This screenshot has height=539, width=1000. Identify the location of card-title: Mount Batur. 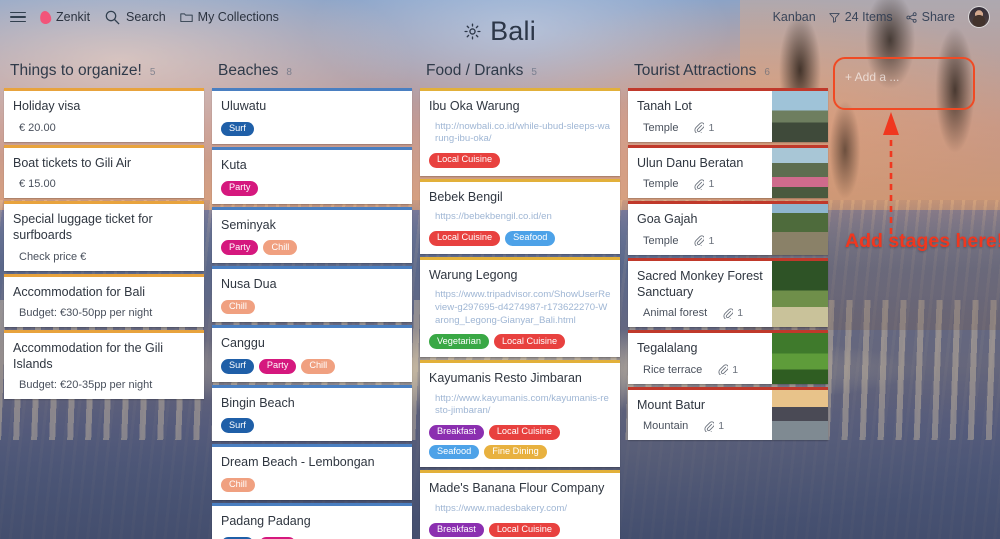
(671, 404).